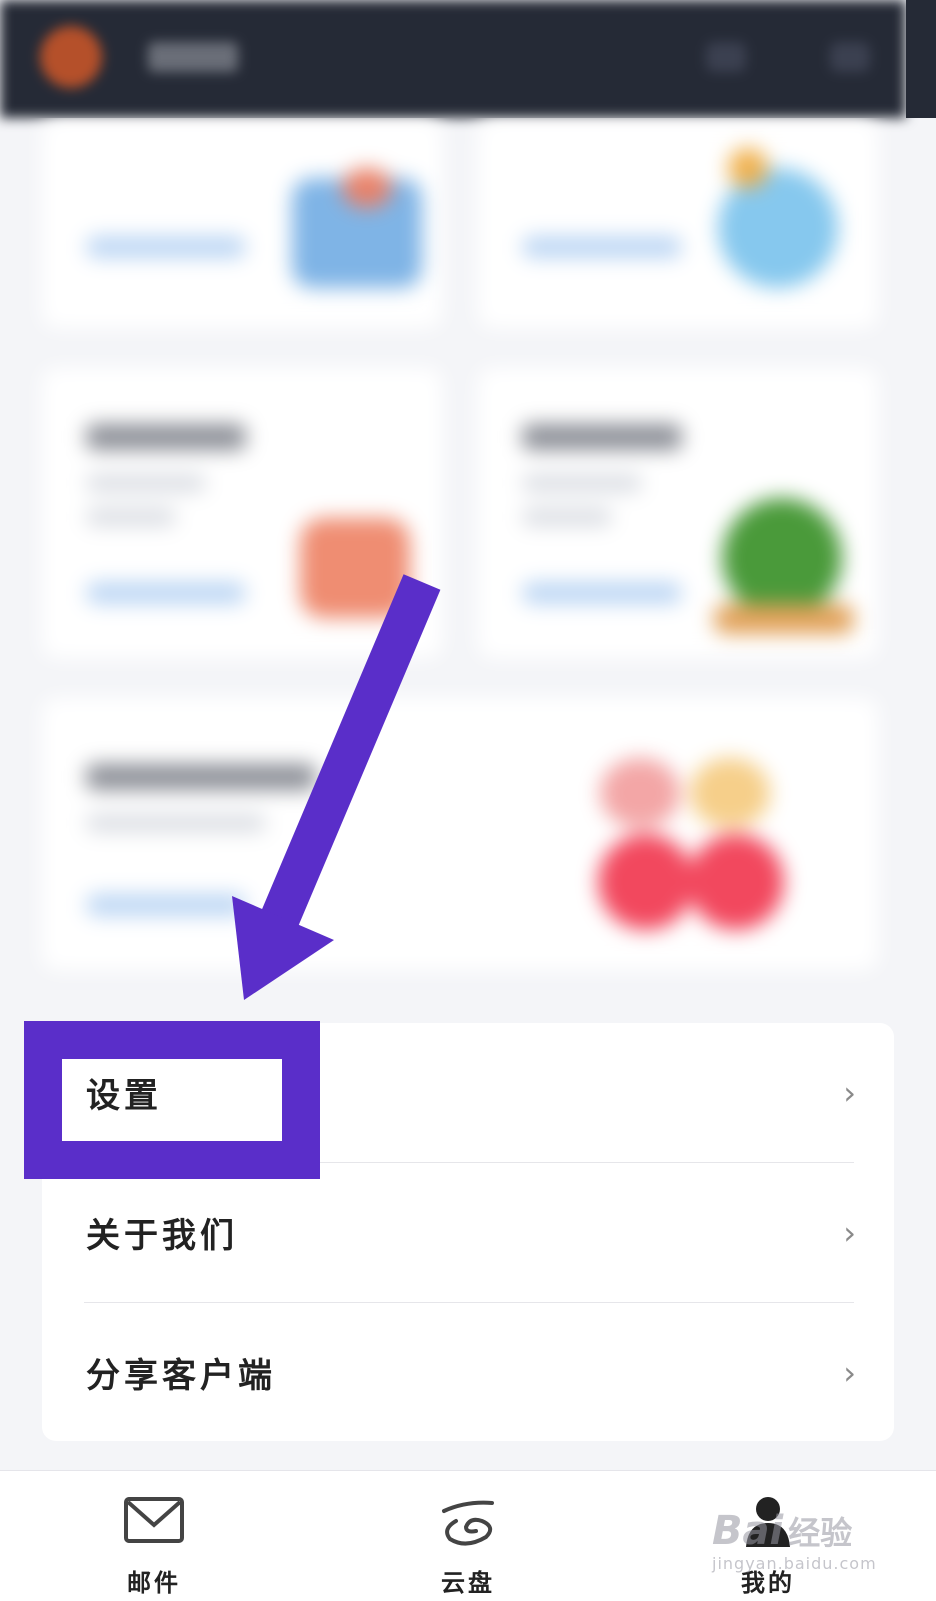  Describe the element at coordinates (154, 1582) in the screenshot. I see `nav-label: 邮件` at that location.